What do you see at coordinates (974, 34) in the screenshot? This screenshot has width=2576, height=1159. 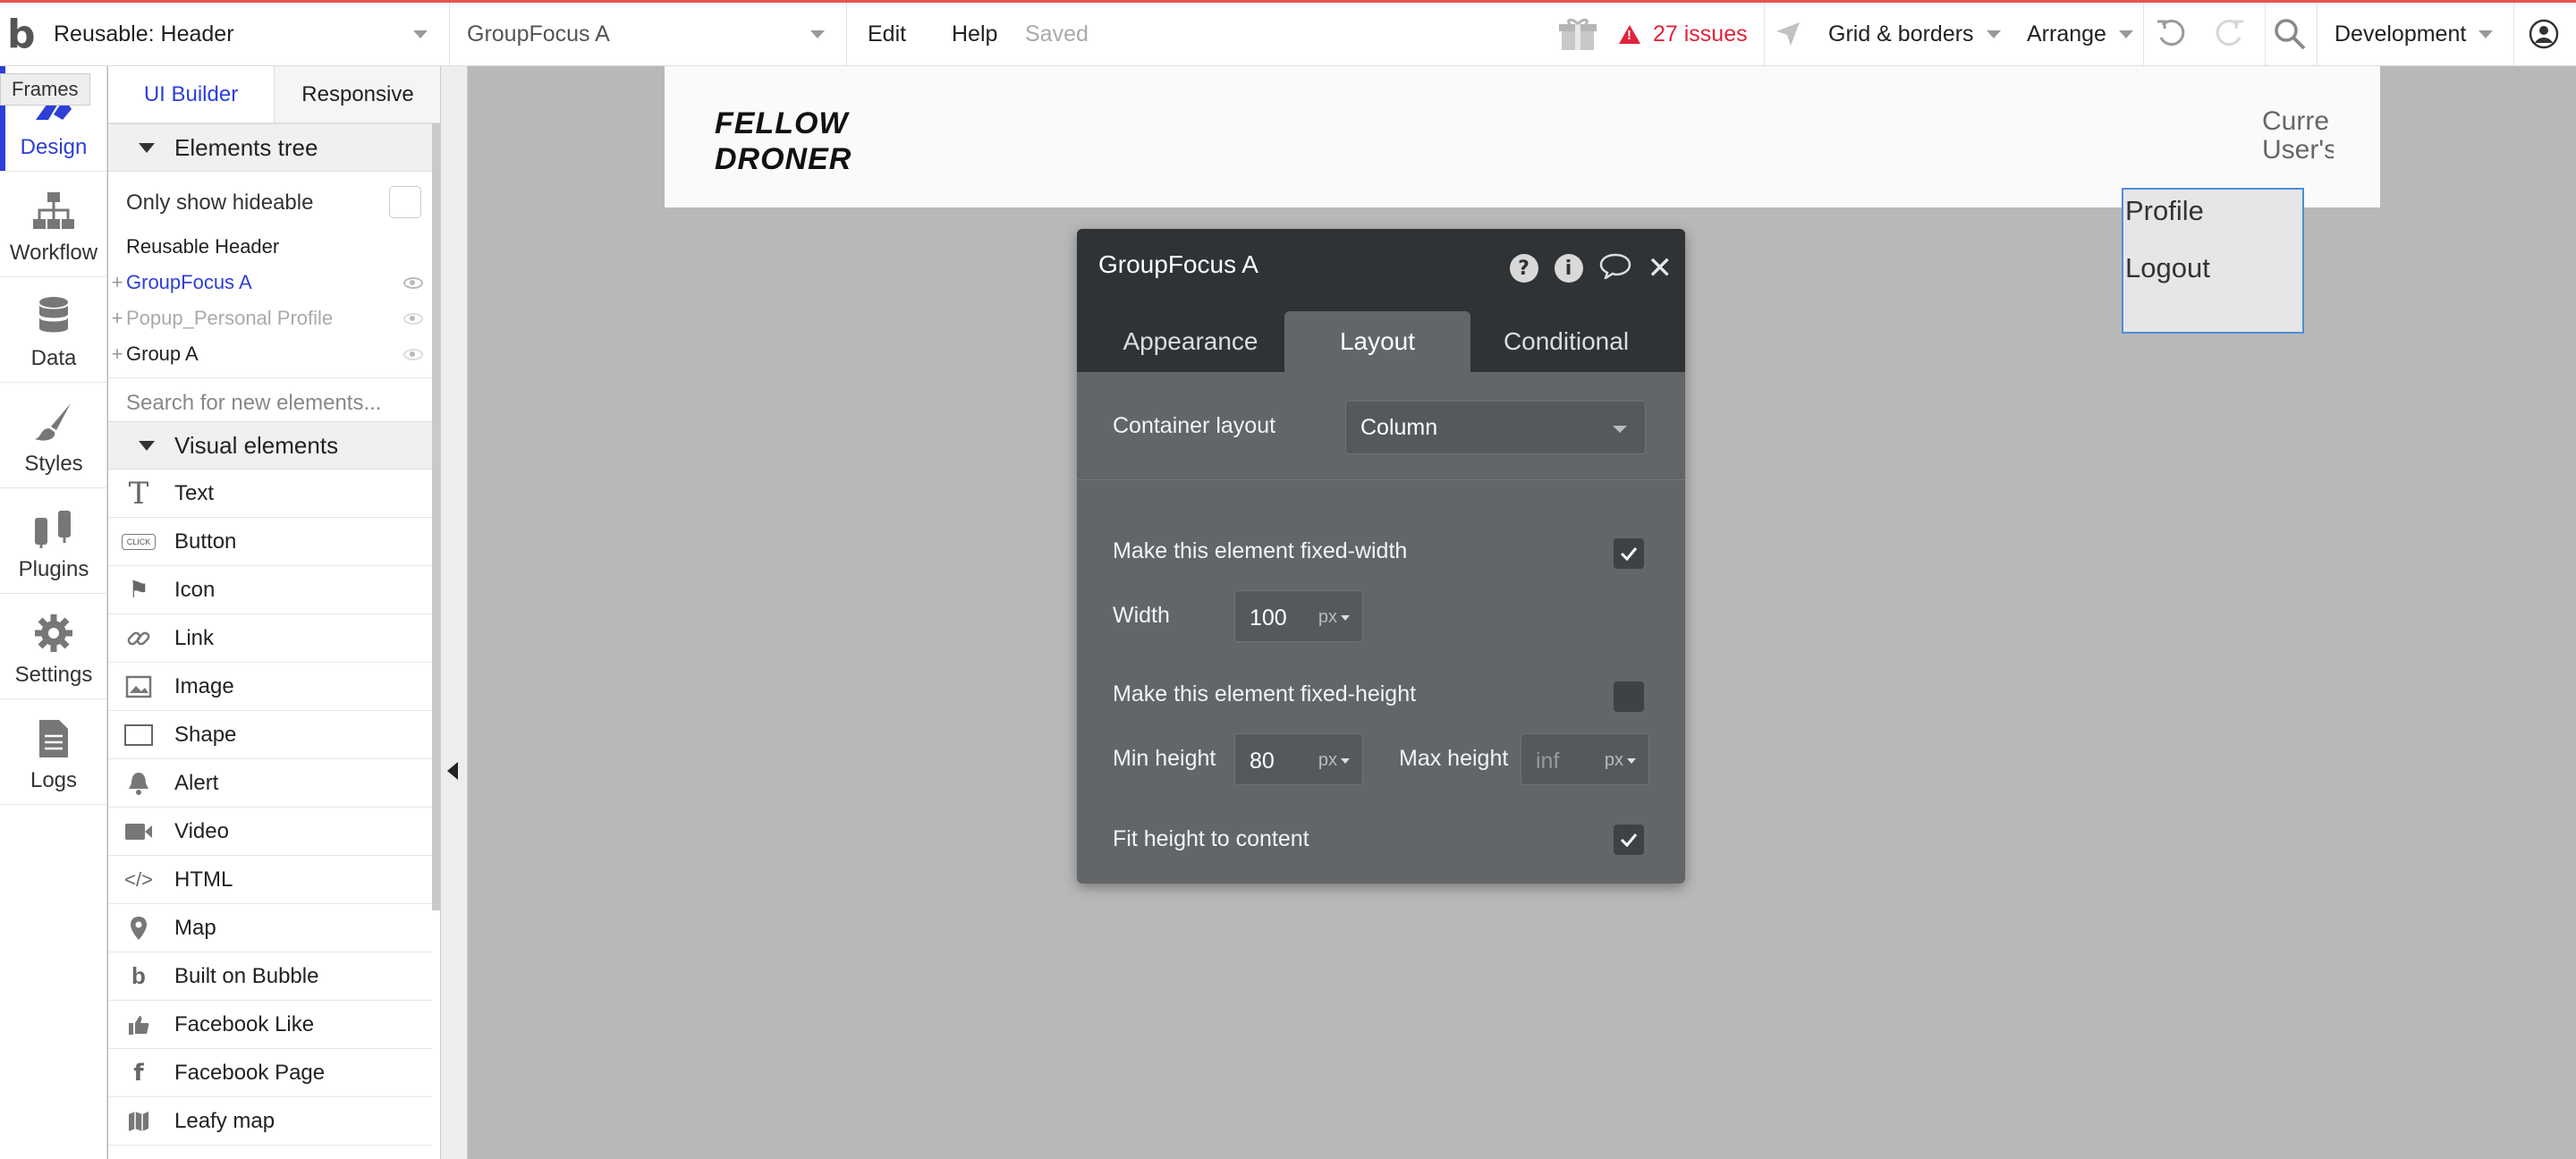 I see `menu-help: Help` at bounding box center [974, 34].